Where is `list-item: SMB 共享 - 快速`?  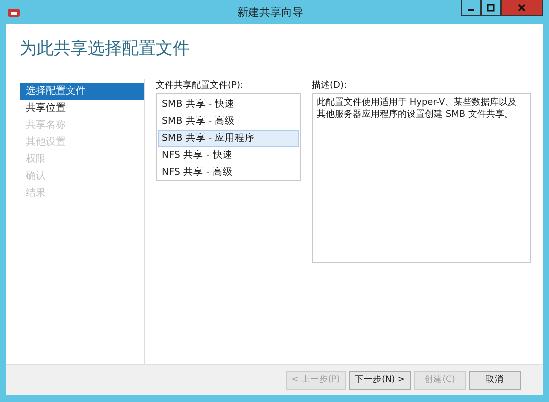 list-item: SMB 共享 - 快速 is located at coordinates (228, 104).